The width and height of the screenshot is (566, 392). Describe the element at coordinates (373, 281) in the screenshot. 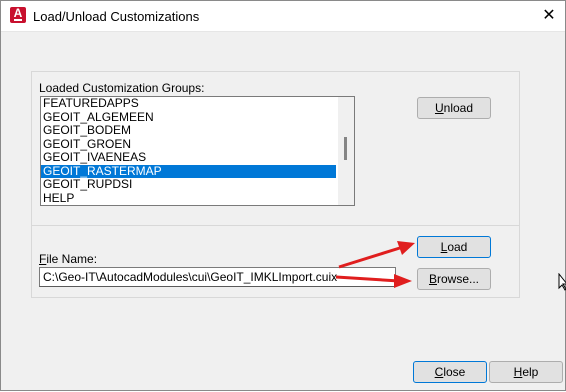

I see `arrow-to-browse-button` at that location.